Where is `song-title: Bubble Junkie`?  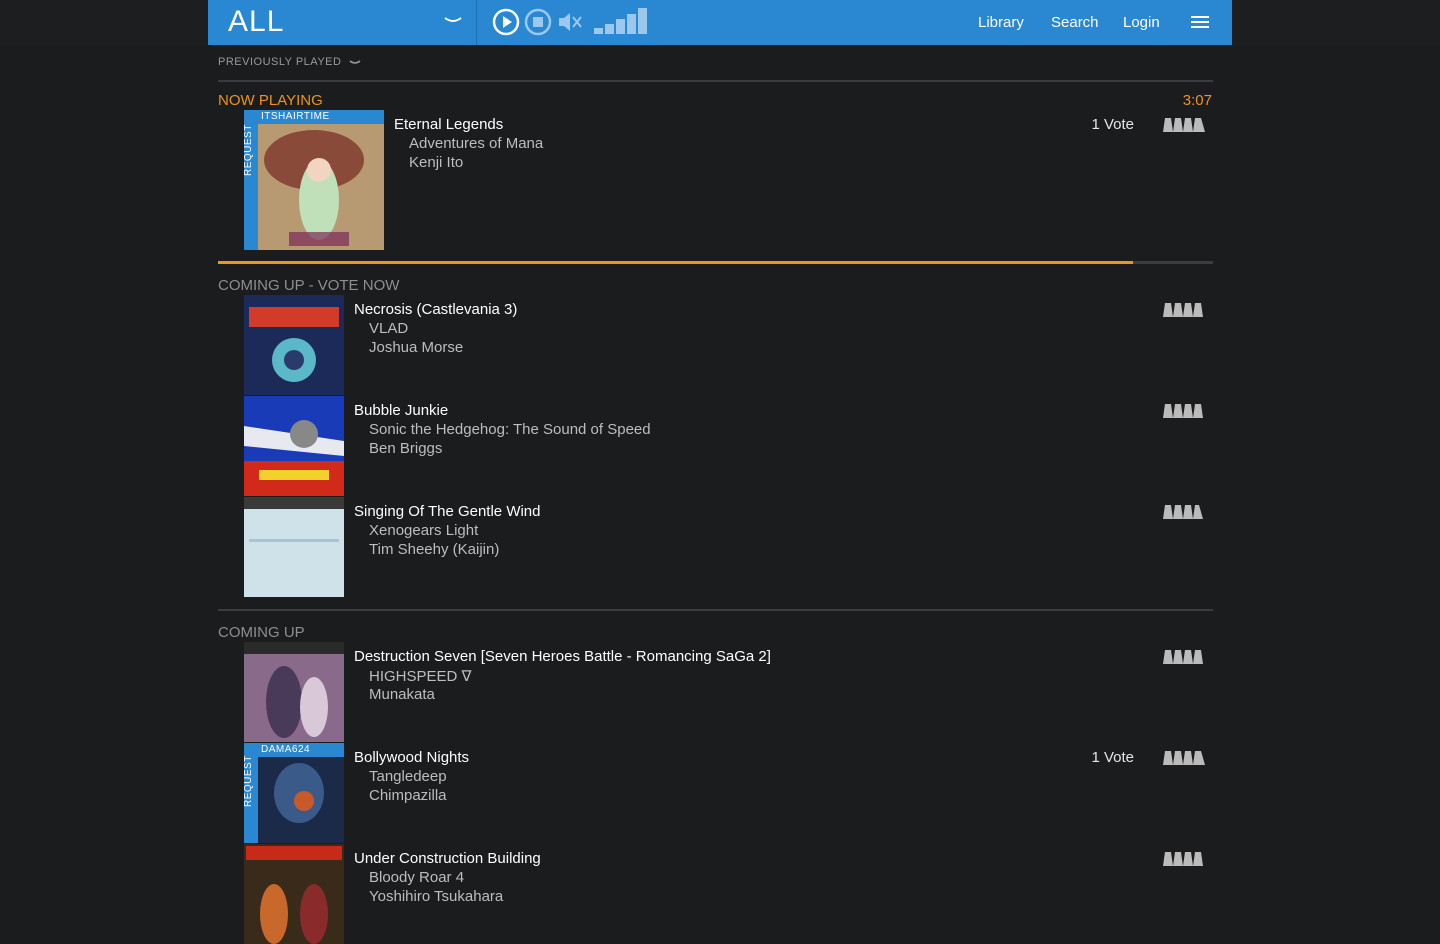 song-title: Bubble Junkie is located at coordinates (401, 410).